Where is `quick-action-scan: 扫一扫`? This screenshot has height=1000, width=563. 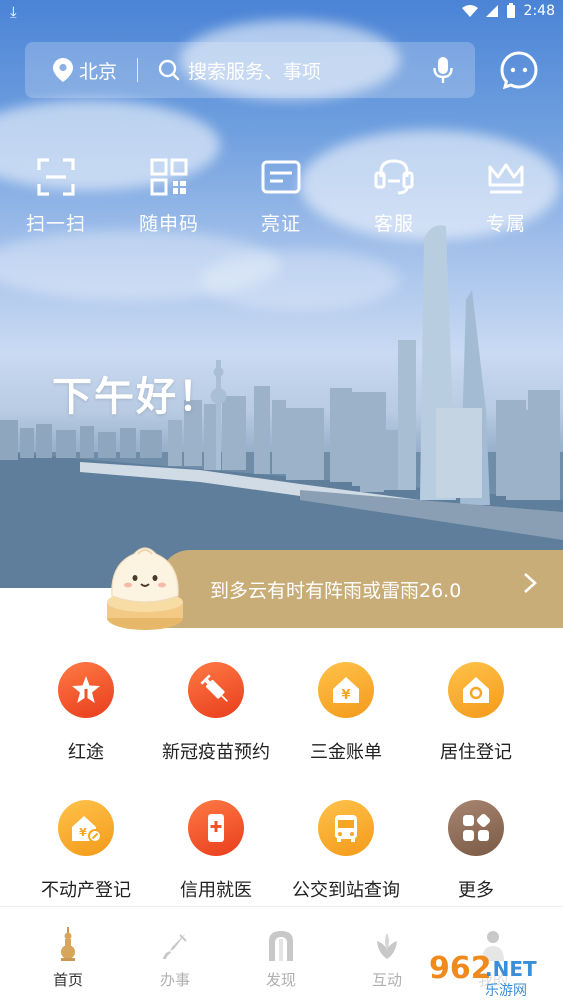 quick-action-scan: 扫一扫 is located at coordinates (56, 196).